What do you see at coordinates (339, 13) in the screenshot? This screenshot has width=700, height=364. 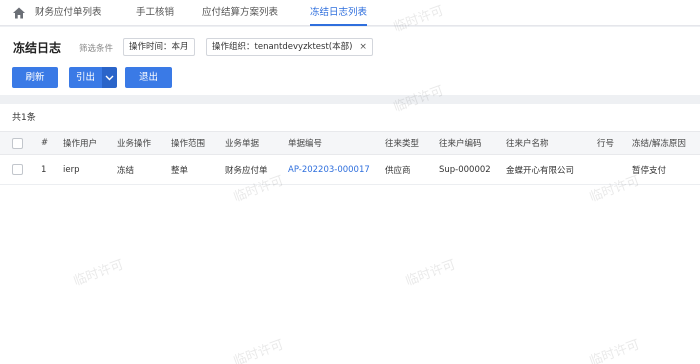 I see `tab-freeze-log: 冻结日志列表` at bounding box center [339, 13].